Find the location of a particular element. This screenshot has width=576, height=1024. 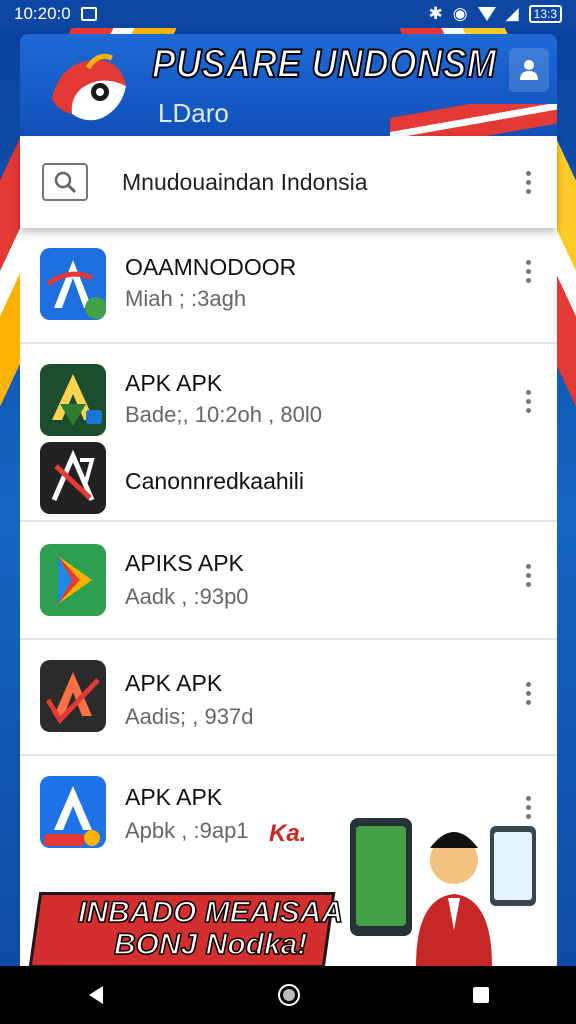

navigation-bar is located at coordinates (288, 995).